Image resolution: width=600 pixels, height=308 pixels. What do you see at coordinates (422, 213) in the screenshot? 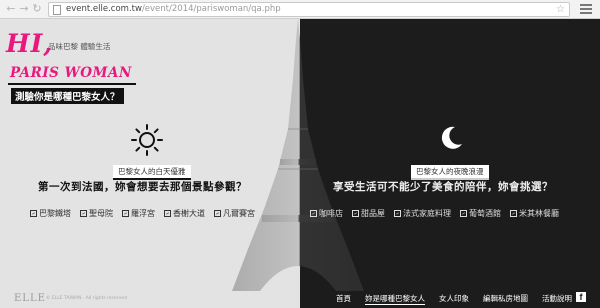
I see `night-option: 法式家庭料理` at bounding box center [422, 213].